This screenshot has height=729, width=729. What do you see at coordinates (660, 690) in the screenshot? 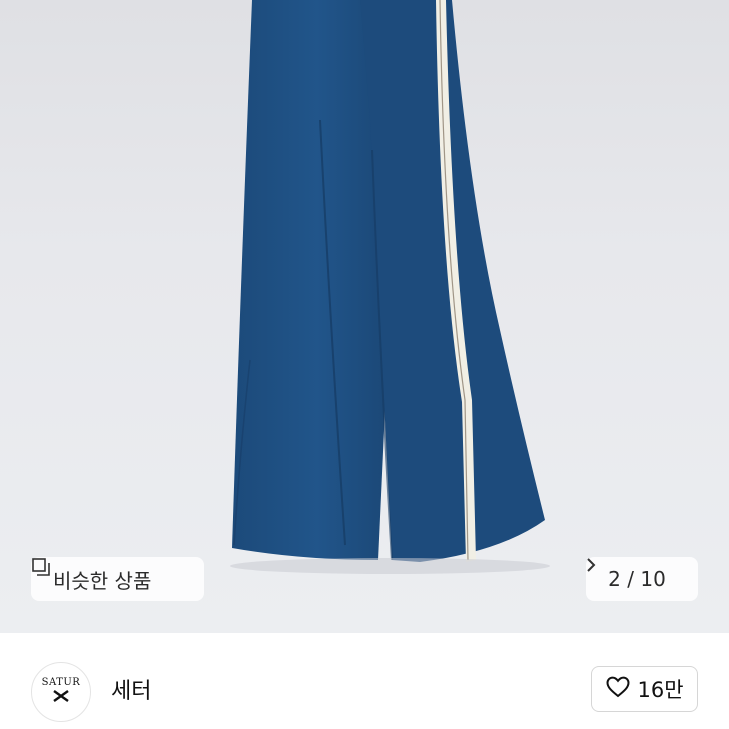
I see `like-count: 16만` at bounding box center [660, 690].